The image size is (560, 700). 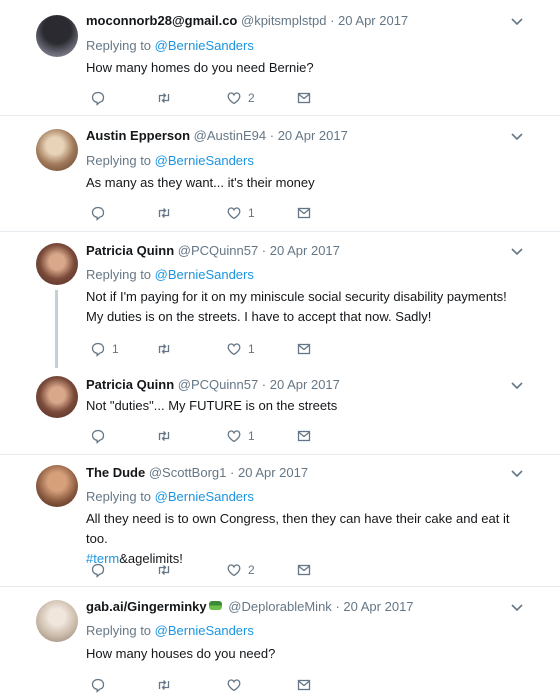 I want to click on reply-button: 1, so click(x=104, y=349).